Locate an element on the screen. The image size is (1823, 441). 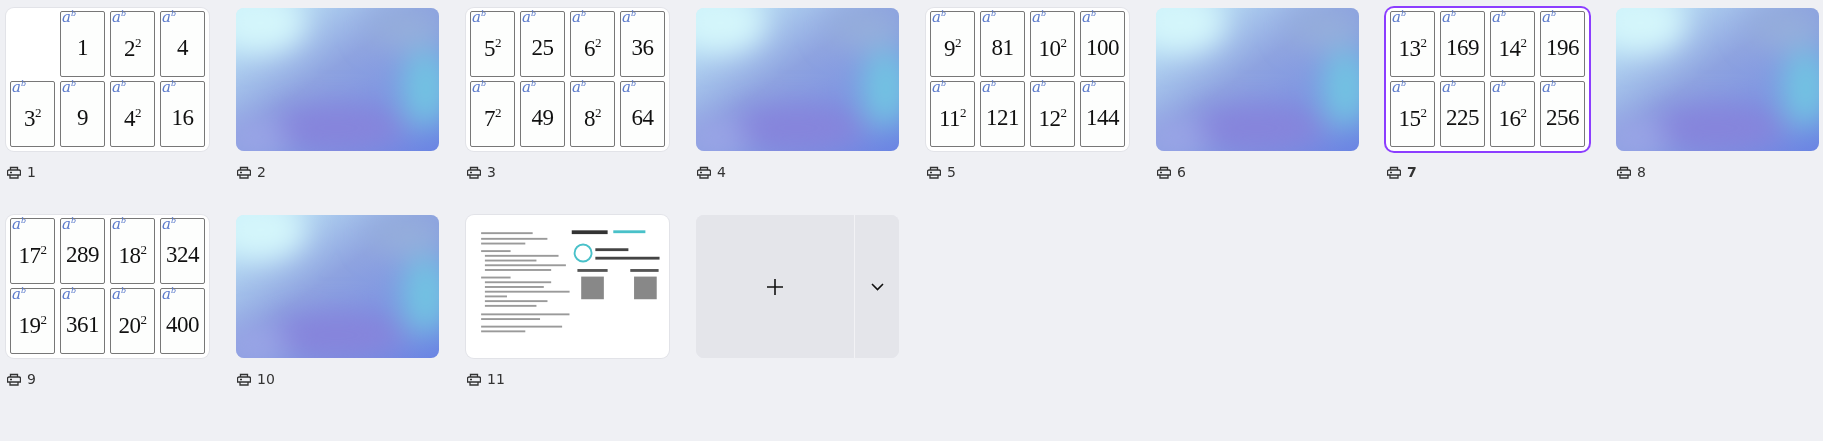
card-value: 17$^{2}$ is located at coordinates (32, 255).